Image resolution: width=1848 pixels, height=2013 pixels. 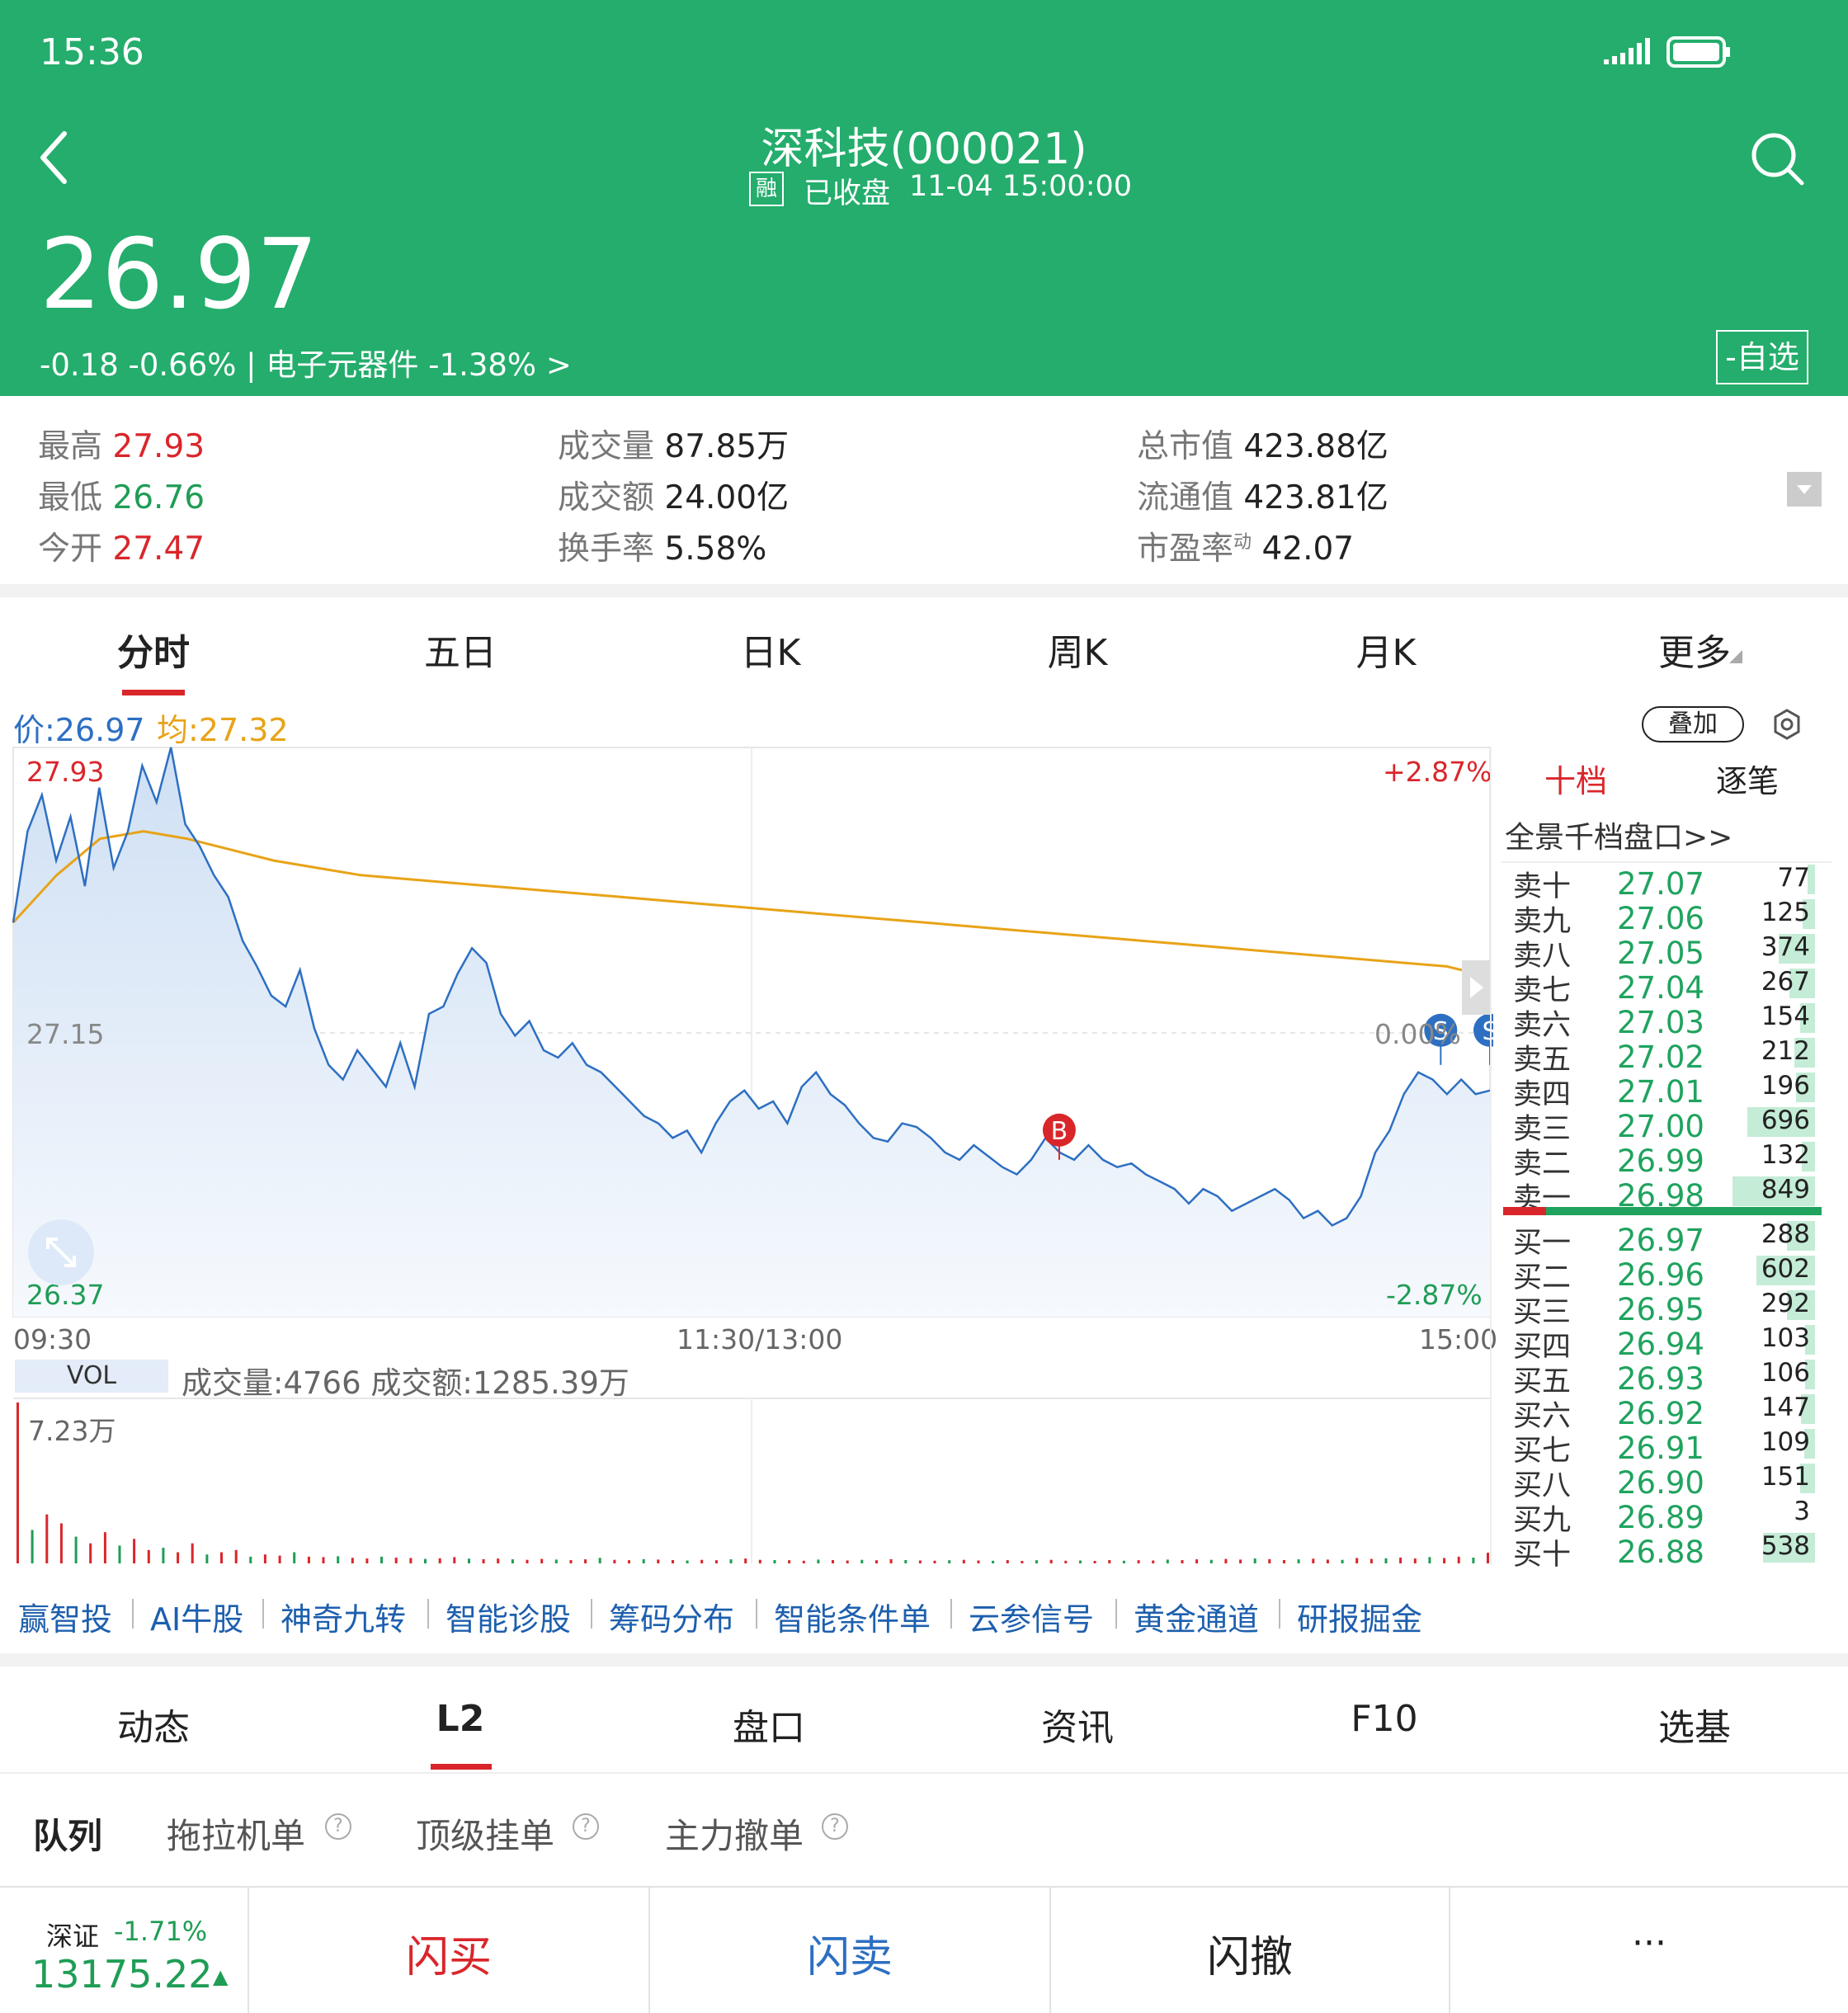 What do you see at coordinates (1658, 1274) in the screenshot?
I see `bid-level-row: 买二 26.96 602` at bounding box center [1658, 1274].